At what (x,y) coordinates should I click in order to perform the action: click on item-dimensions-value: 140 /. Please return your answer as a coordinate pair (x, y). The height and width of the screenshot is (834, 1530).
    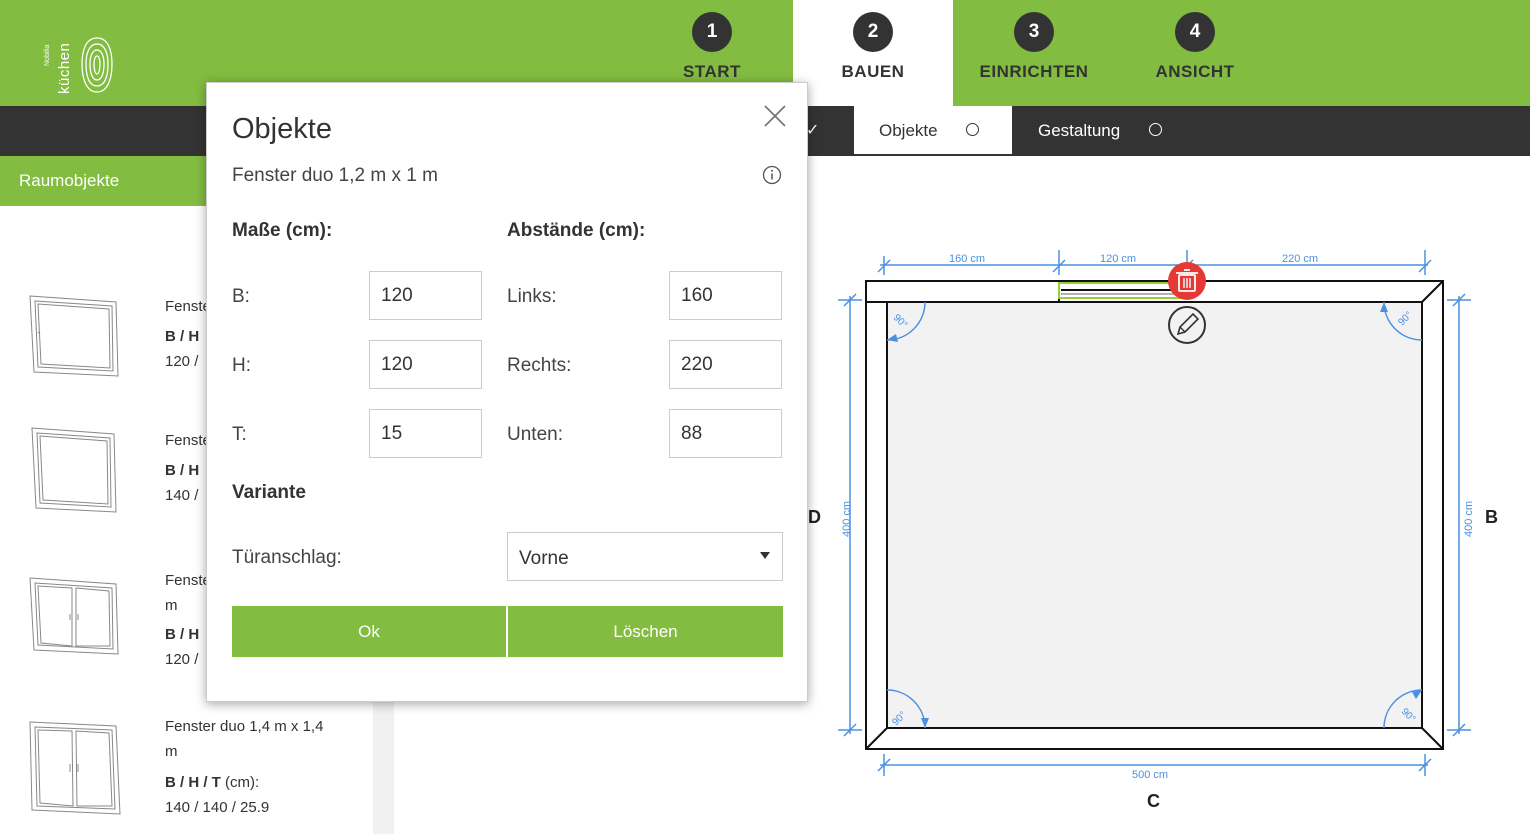
    Looking at the image, I should click on (182, 495).